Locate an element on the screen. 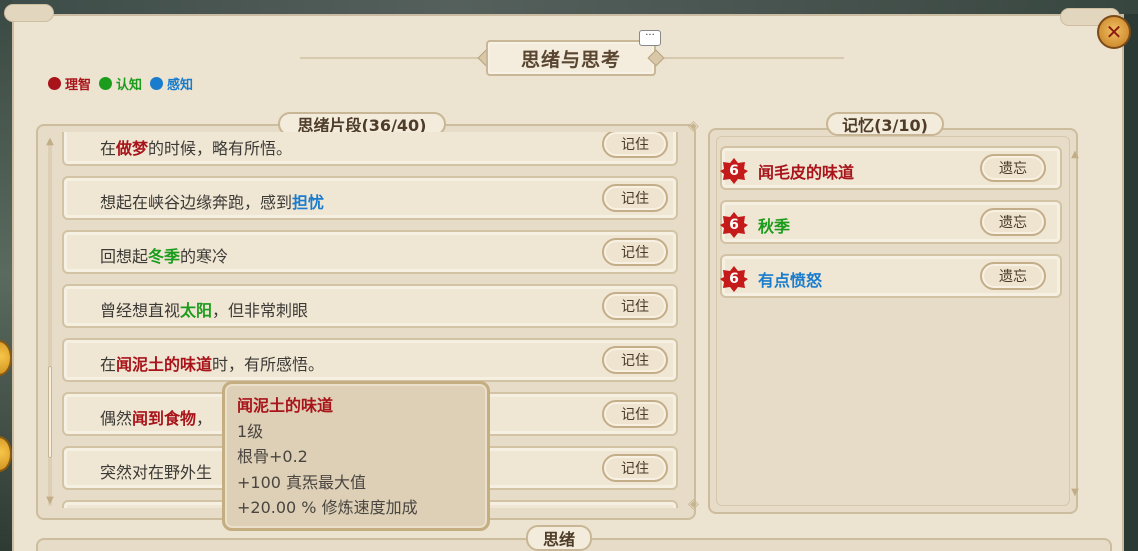 The image size is (1138, 551). title-plate-inner: 思绪与思考 is located at coordinates (571, 58).